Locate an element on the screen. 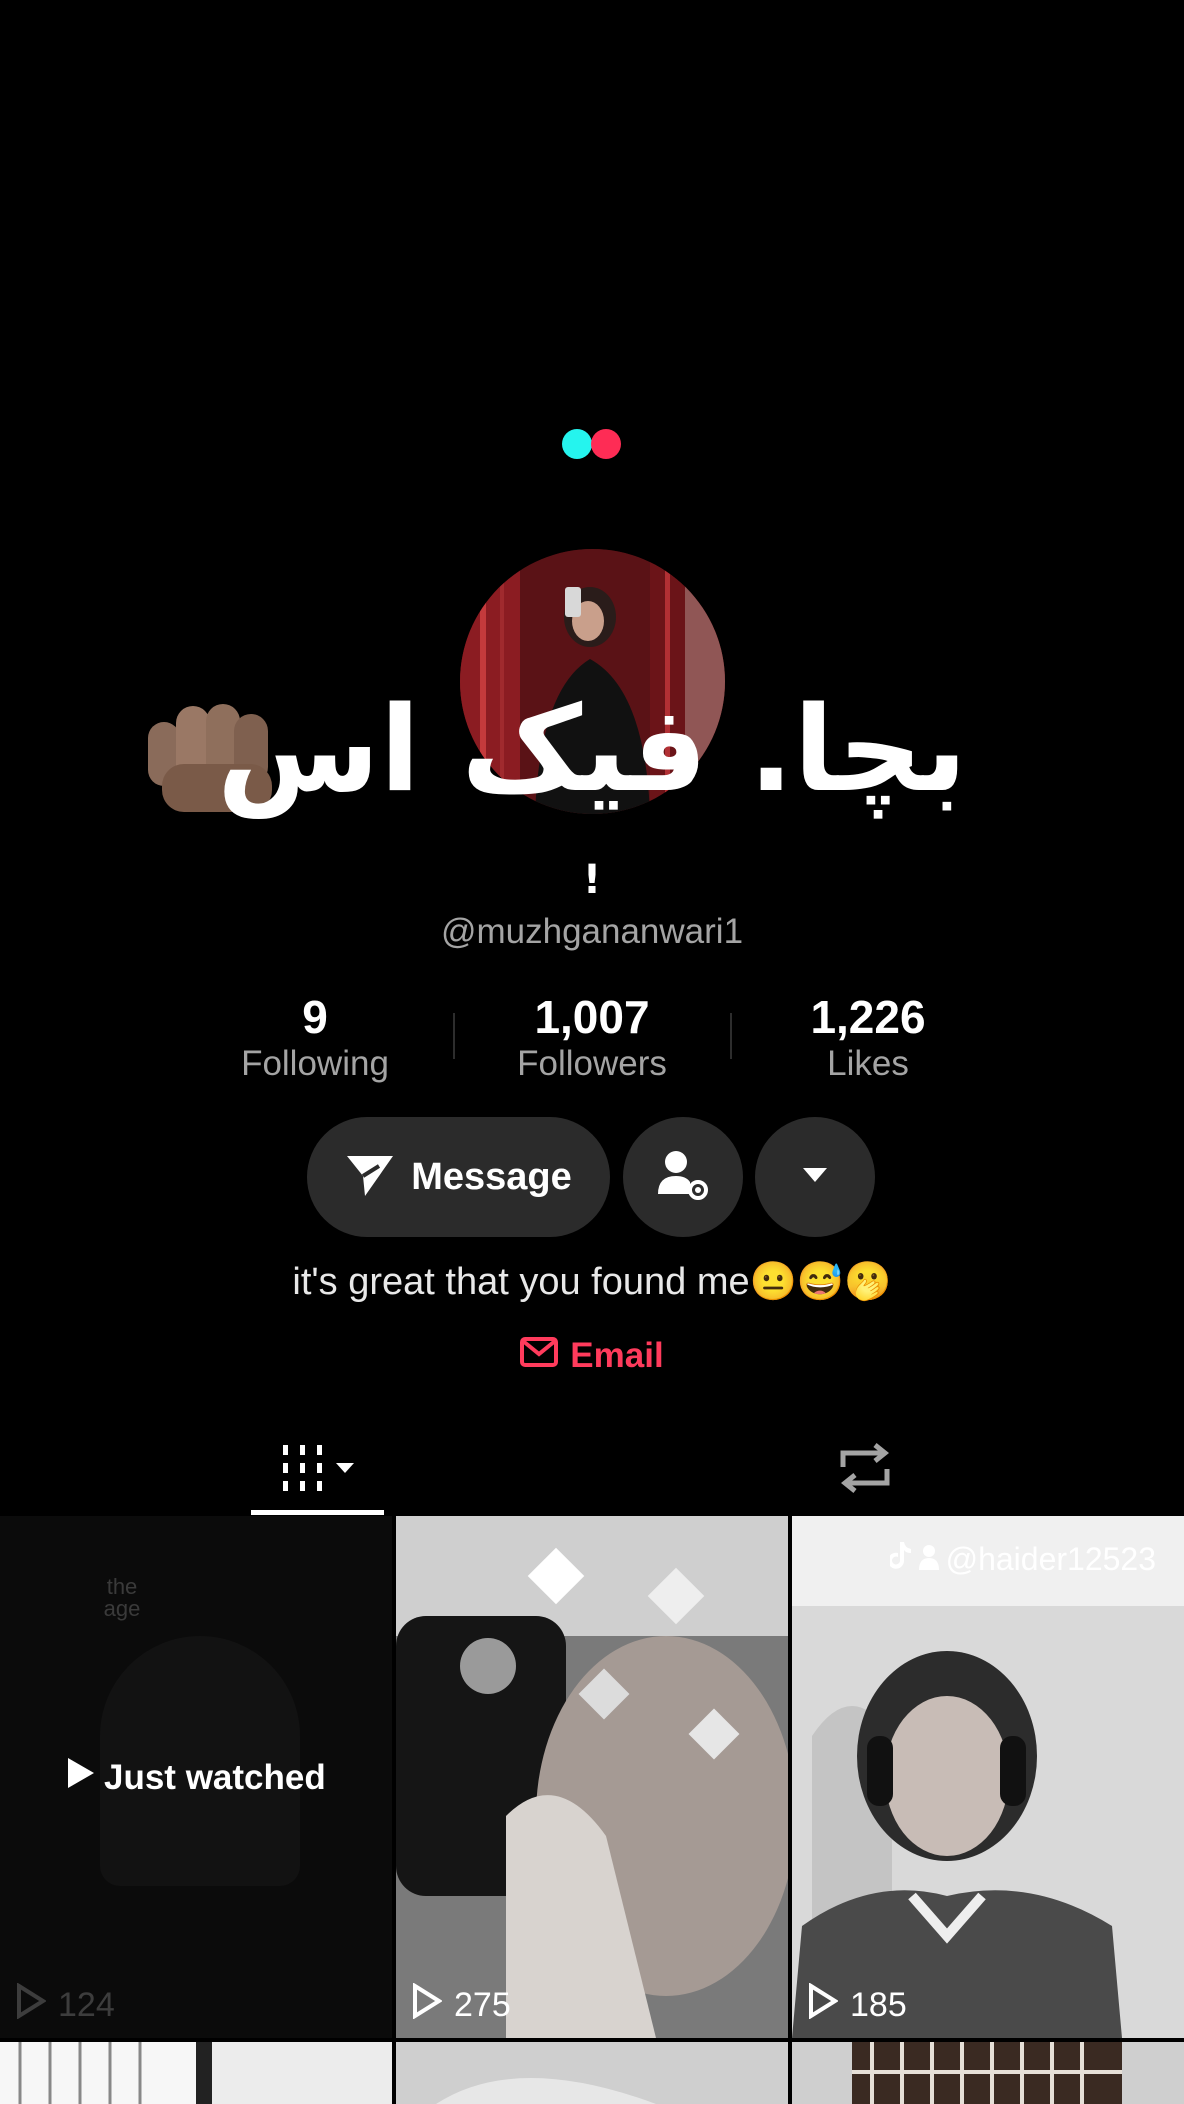 The width and height of the screenshot is (1184, 2104). stat-value: 9 is located at coordinates (315, 1017).